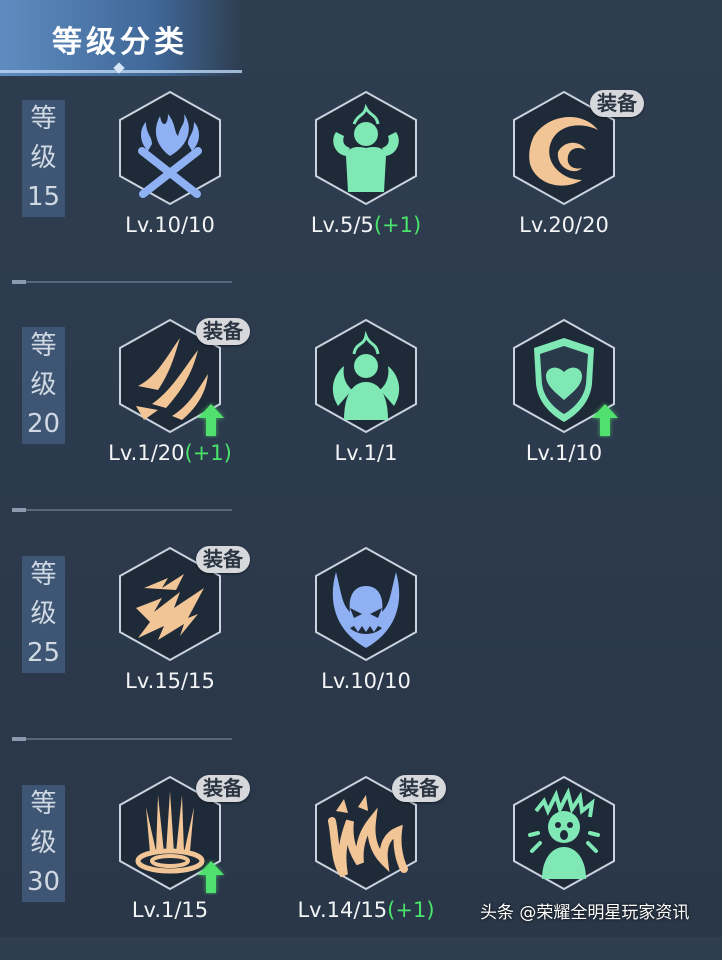 Image resolution: width=722 pixels, height=960 pixels. Describe the element at coordinates (170, 867) in the screenshot. I see `skill-slot: 装备 Lv.1/15` at that location.